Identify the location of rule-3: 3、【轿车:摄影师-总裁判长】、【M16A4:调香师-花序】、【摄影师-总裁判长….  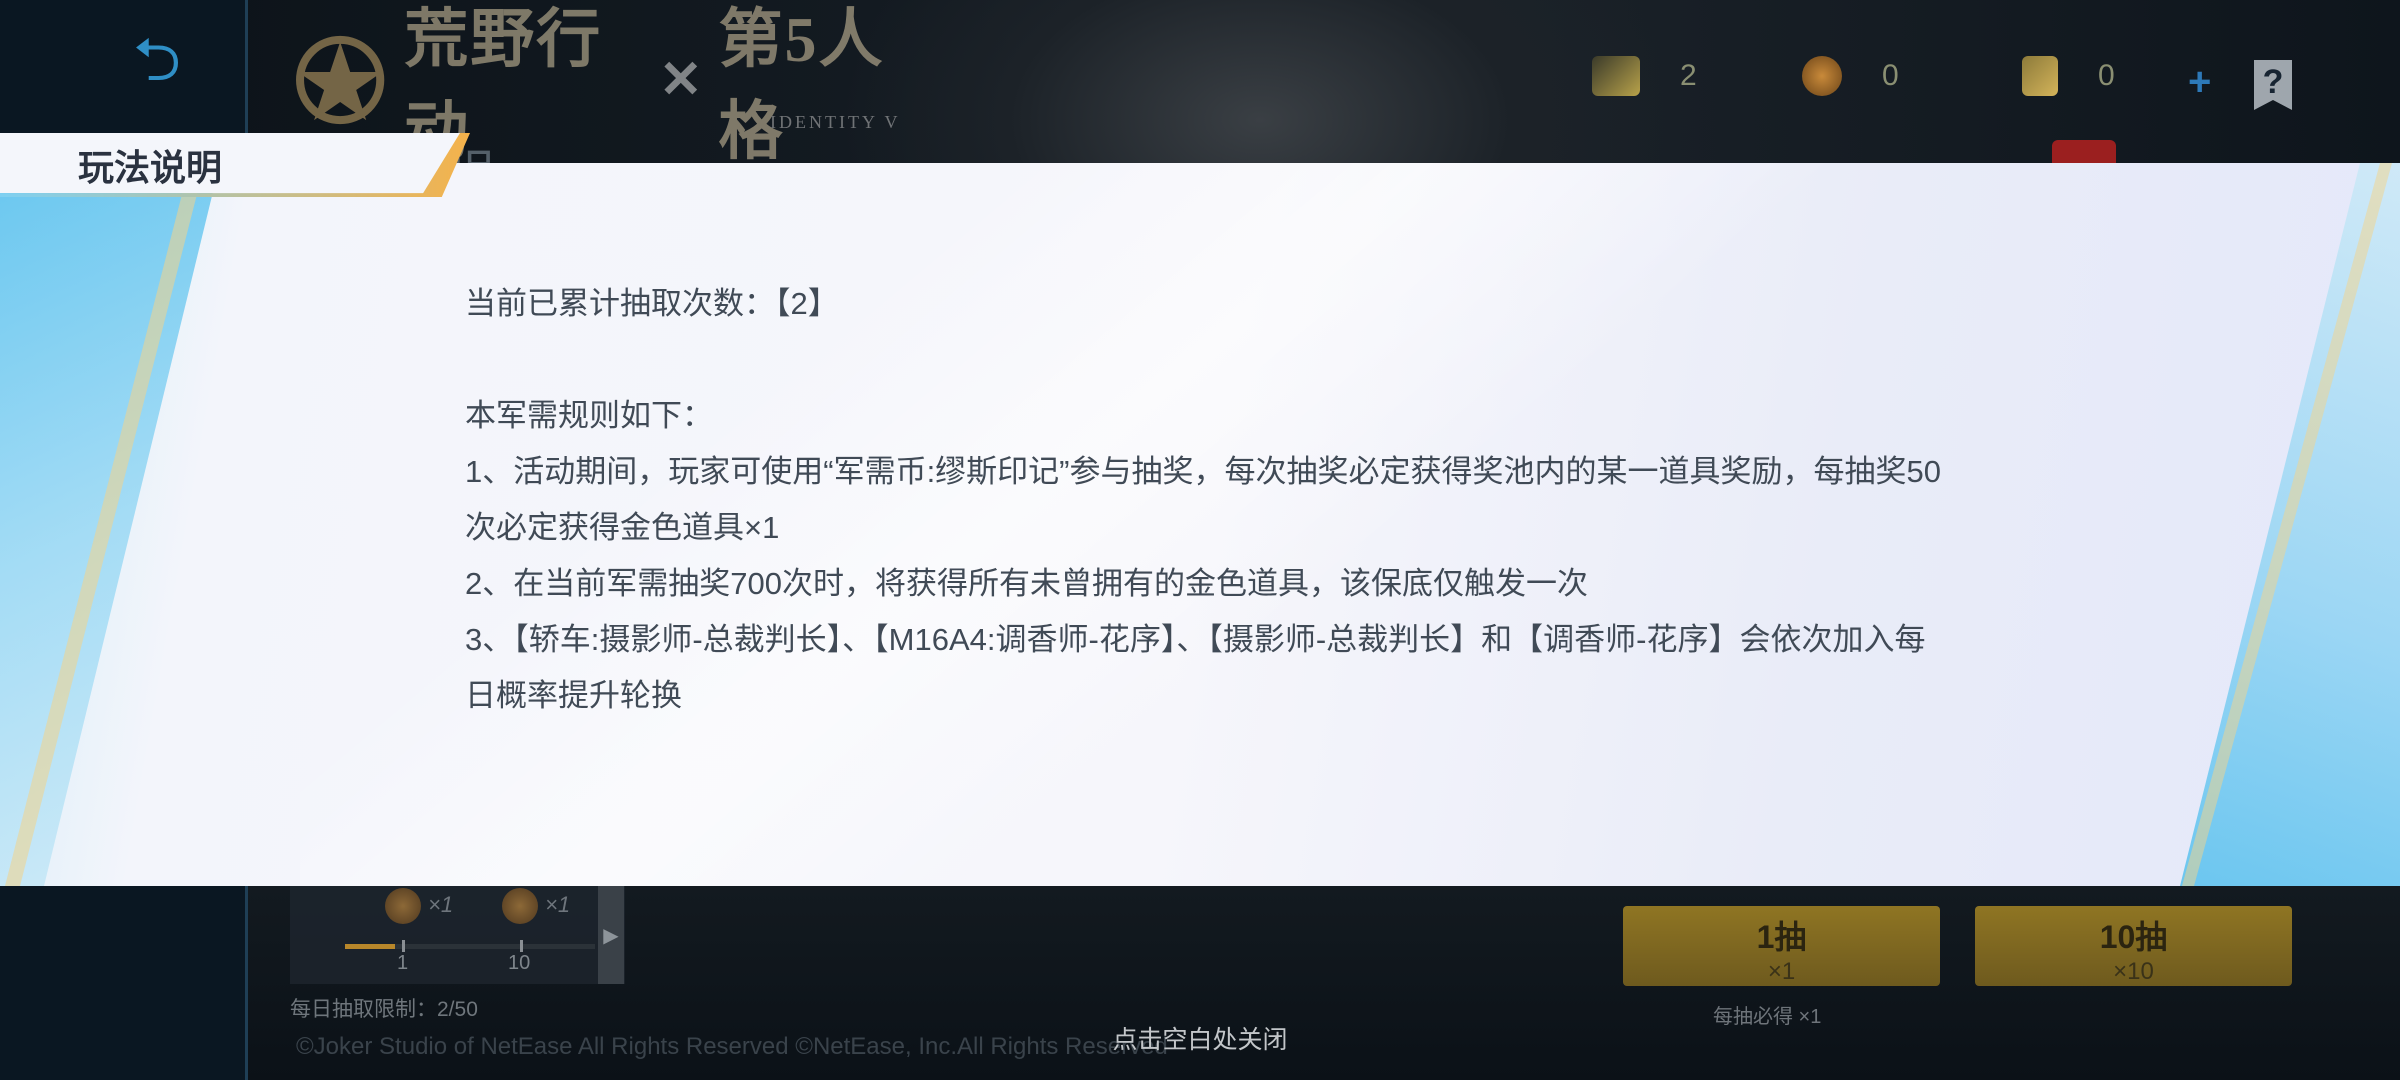
(1195, 667).